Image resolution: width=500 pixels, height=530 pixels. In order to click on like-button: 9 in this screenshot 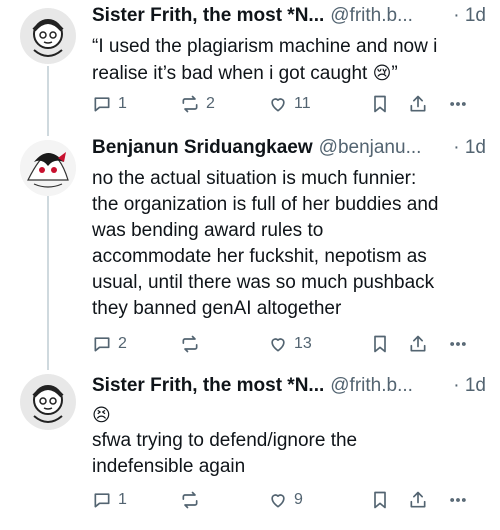, I will do `click(285, 500)`.